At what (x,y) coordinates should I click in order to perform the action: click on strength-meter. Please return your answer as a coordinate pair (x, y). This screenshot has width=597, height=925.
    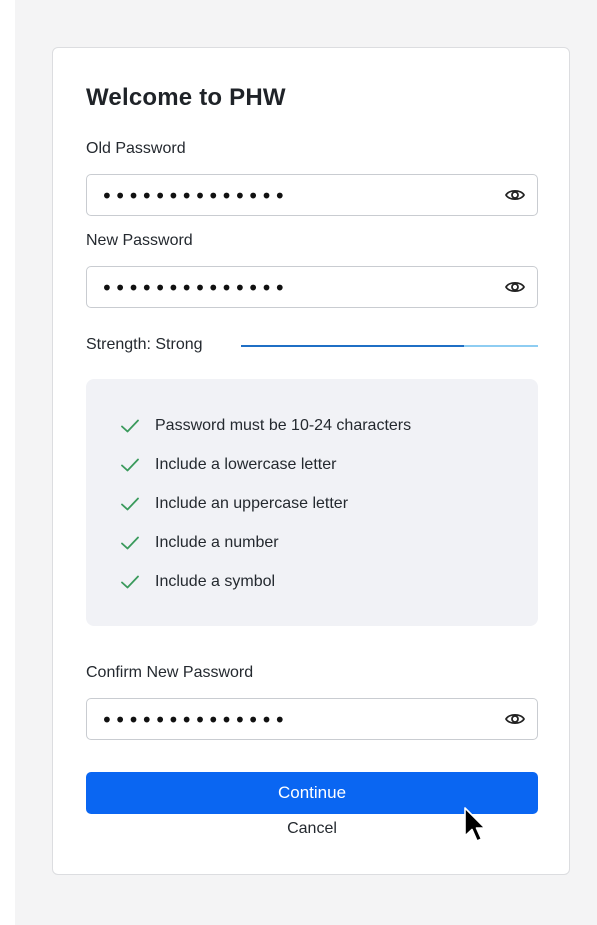
    Looking at the image, I should click on (389, 346).